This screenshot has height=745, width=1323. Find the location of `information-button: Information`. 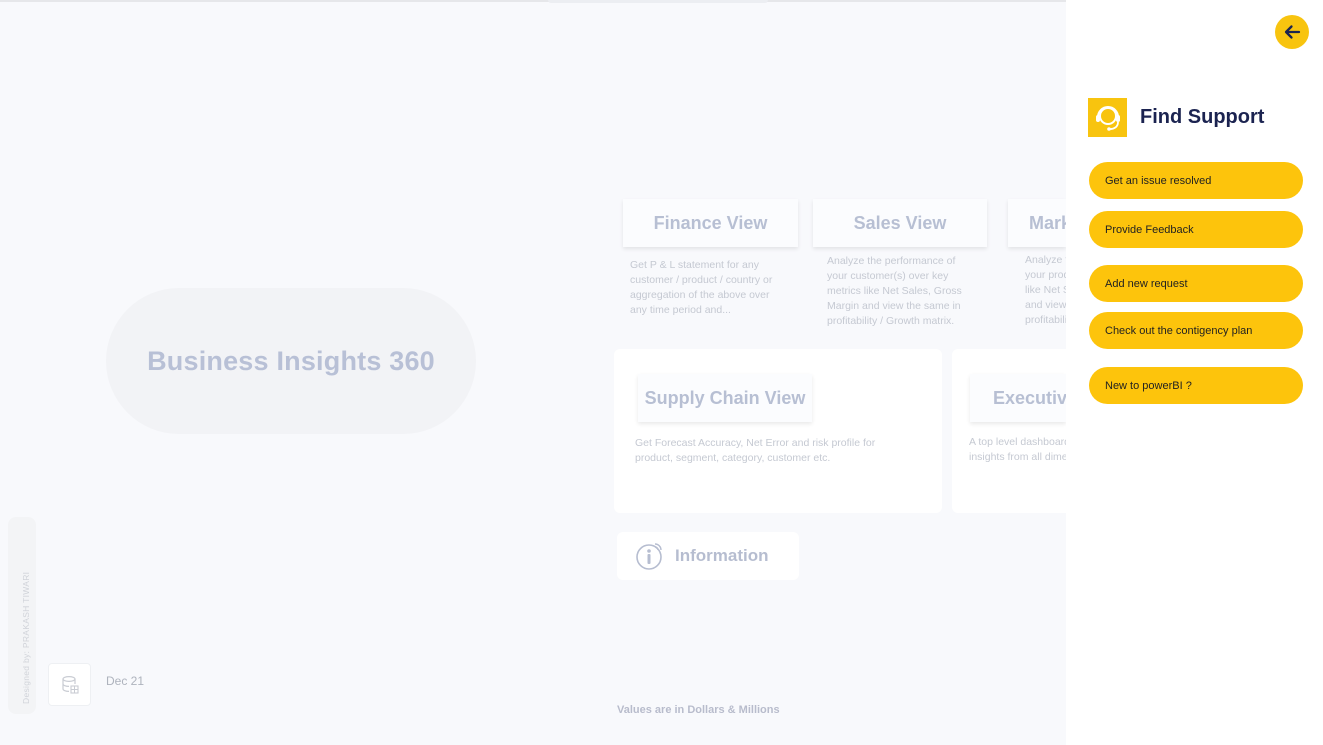

information-button: Information is located at coordinates (708, 556).